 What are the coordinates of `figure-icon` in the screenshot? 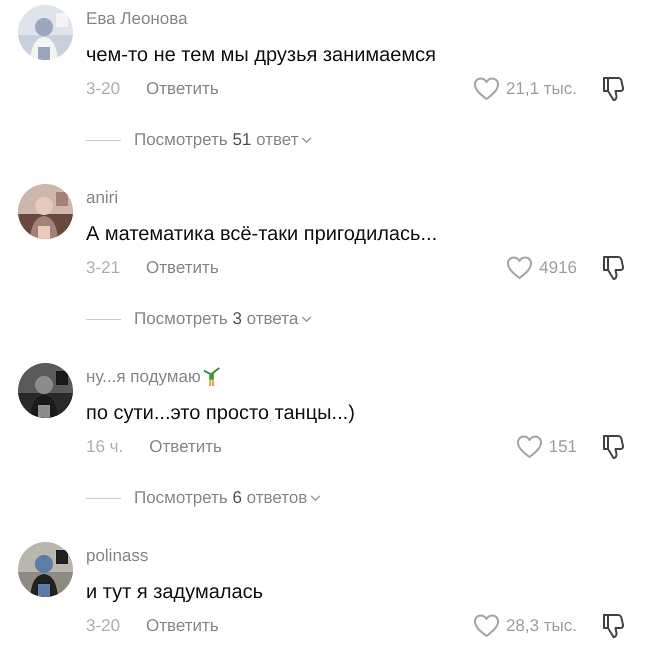 It's located at (212, 377).